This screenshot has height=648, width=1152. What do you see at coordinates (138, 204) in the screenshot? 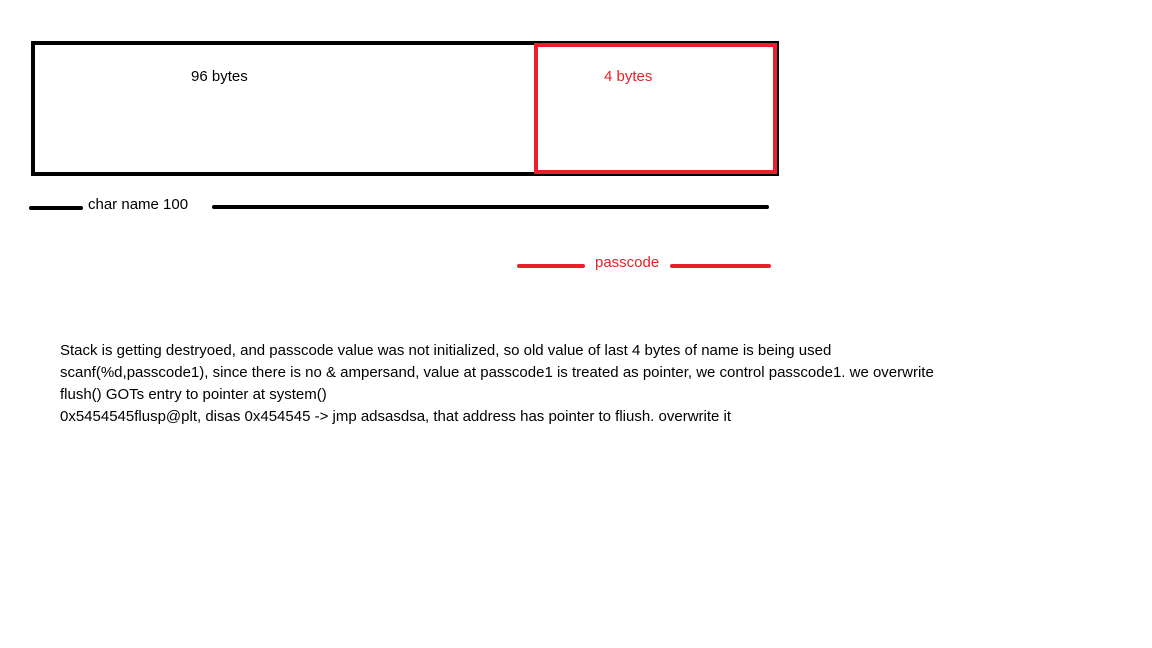
I see `name-brace-label: char name 100` at bounding box center [138, 204].